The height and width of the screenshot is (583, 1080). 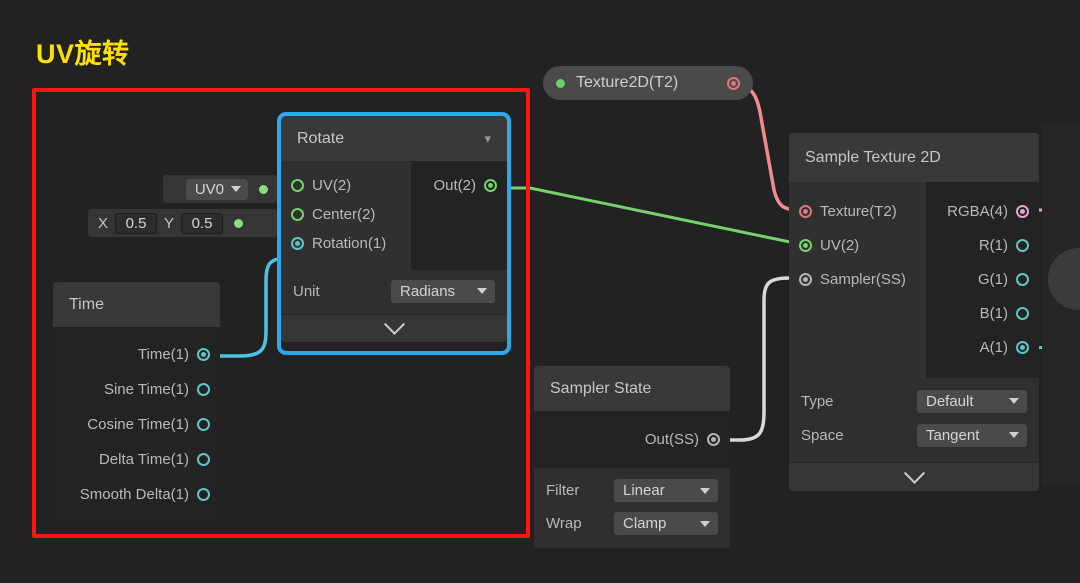 I want to click on port-delta-time: Delta Time(1), so click(x=136, y=459).